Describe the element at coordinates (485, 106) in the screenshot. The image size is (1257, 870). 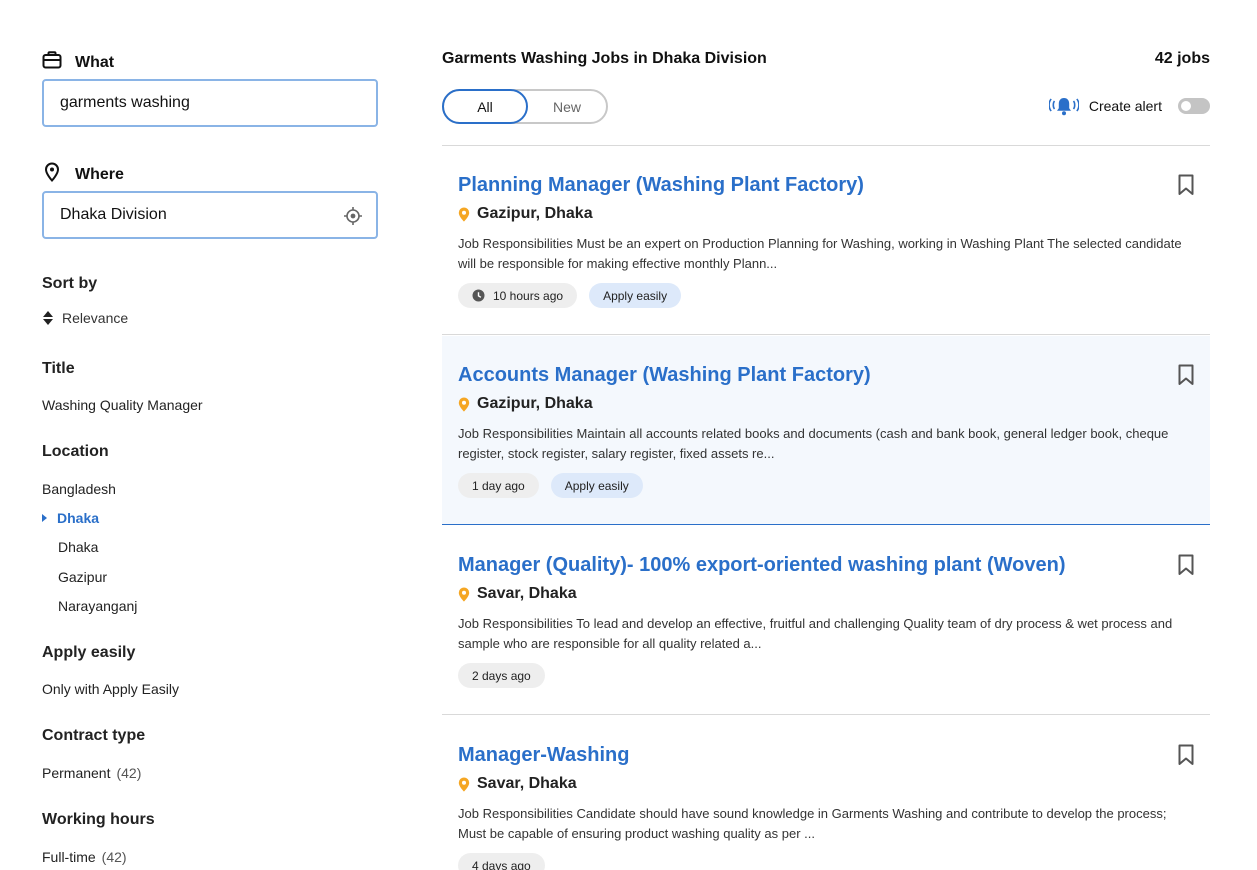
I see `tab-all: All` at that location.